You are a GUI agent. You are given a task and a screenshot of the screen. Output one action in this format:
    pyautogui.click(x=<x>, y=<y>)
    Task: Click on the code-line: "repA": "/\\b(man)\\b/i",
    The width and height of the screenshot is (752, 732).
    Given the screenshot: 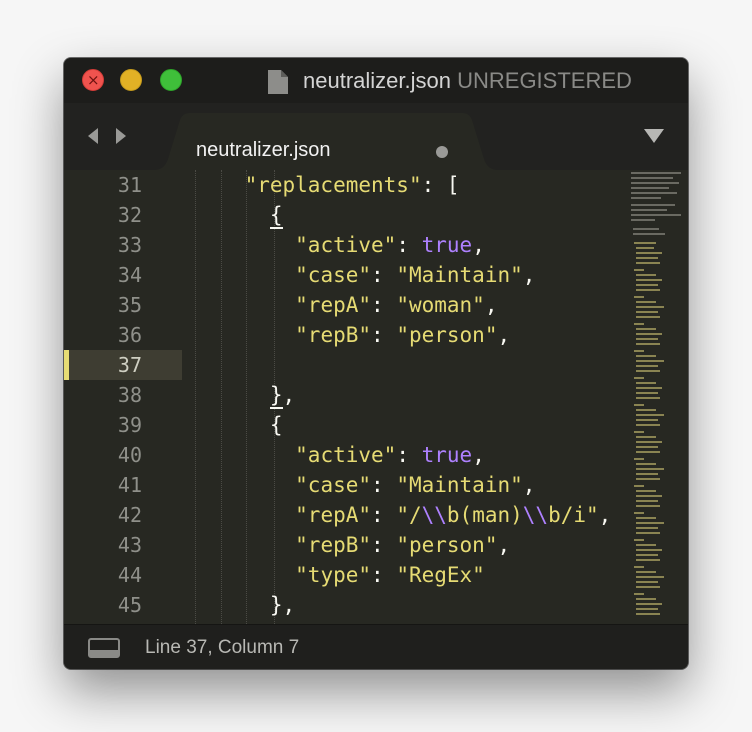 What is the action you would take?
    pyautogui.click(x=441, y=515)
    